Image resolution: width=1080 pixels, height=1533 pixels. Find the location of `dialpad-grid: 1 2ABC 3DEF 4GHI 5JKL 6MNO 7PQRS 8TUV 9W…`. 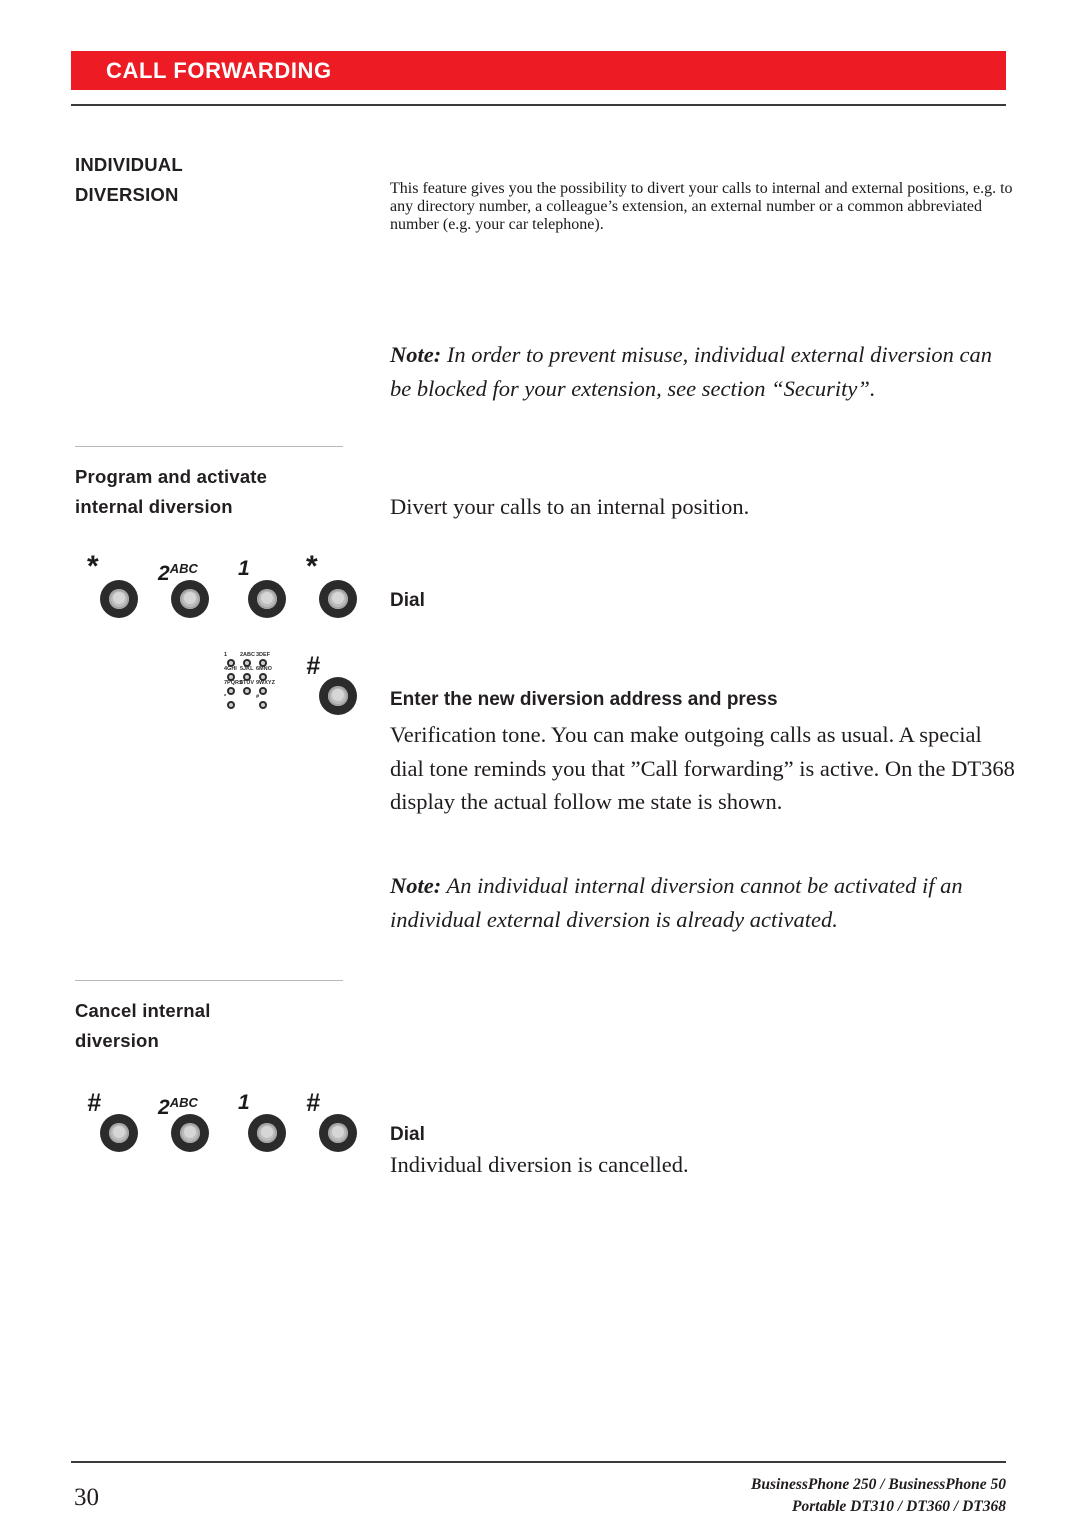

dialpad-grid: 1 2ABC 3DEF 4GHI 5JKL 6MNO 7PQRS 8TUV 9W… is located at coordinates (249, 684).